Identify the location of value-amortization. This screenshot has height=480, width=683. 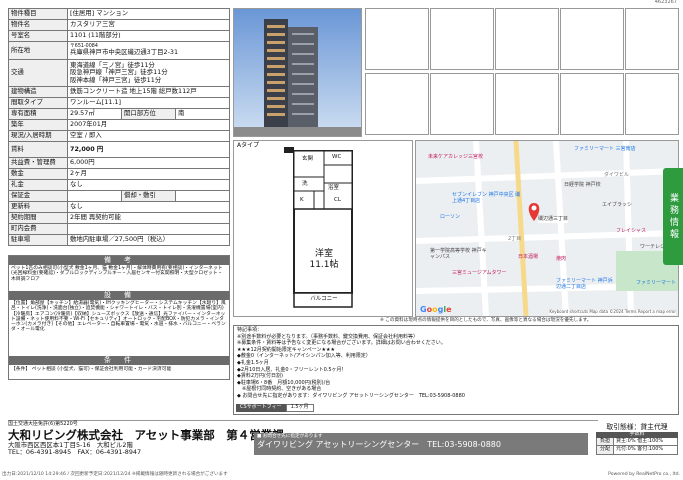
(202, 196).